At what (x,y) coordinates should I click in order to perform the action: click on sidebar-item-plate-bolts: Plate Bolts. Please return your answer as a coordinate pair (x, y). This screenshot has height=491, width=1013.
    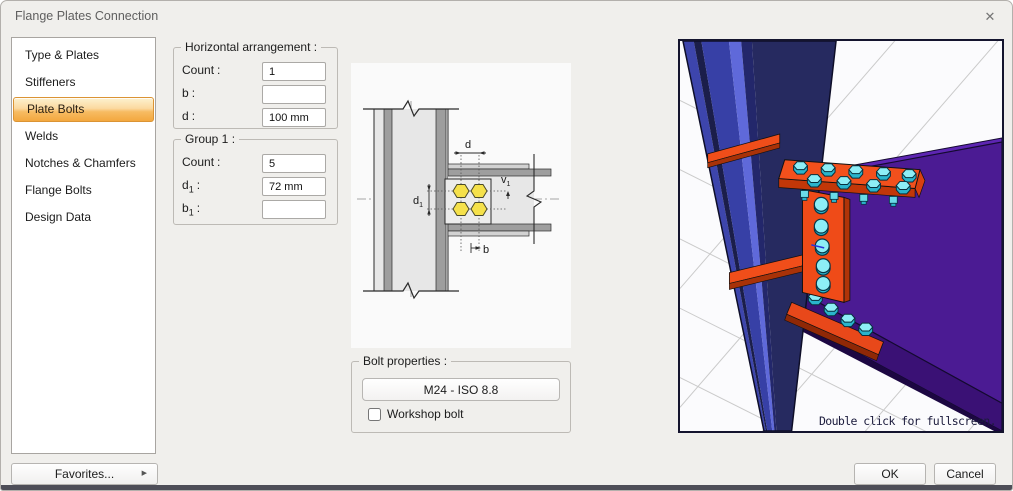
    Looking at the image, I should click on (83, 109).